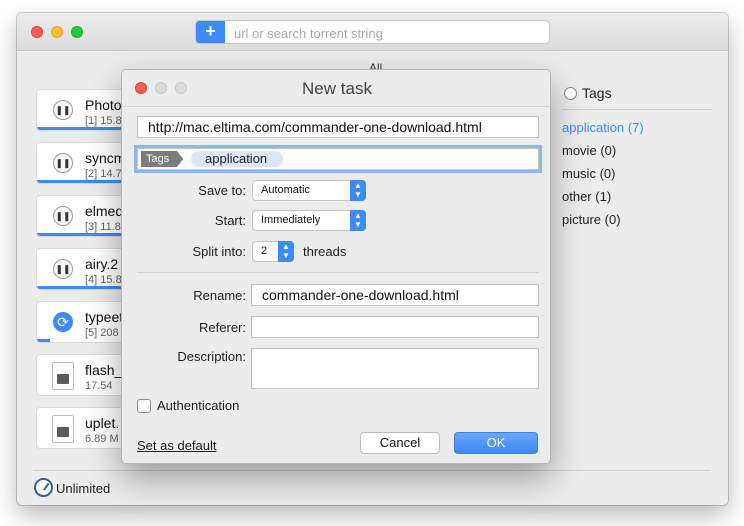 Image resolution: width=744 pixels, height=526 pixels. What do you see at coordinates (211, 356) in the screenshot?
I see `description-label: Description:` at bounding box center [211, 356].